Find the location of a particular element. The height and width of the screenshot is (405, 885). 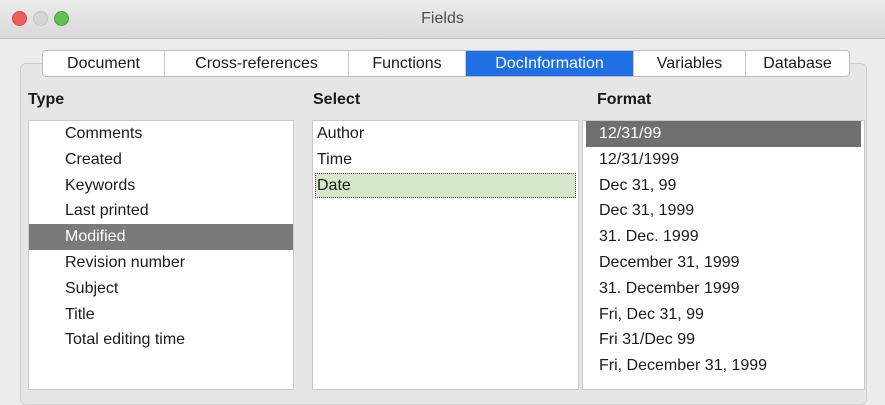

tab-docinformation: DocInformation is located at coordinates (550, 63).